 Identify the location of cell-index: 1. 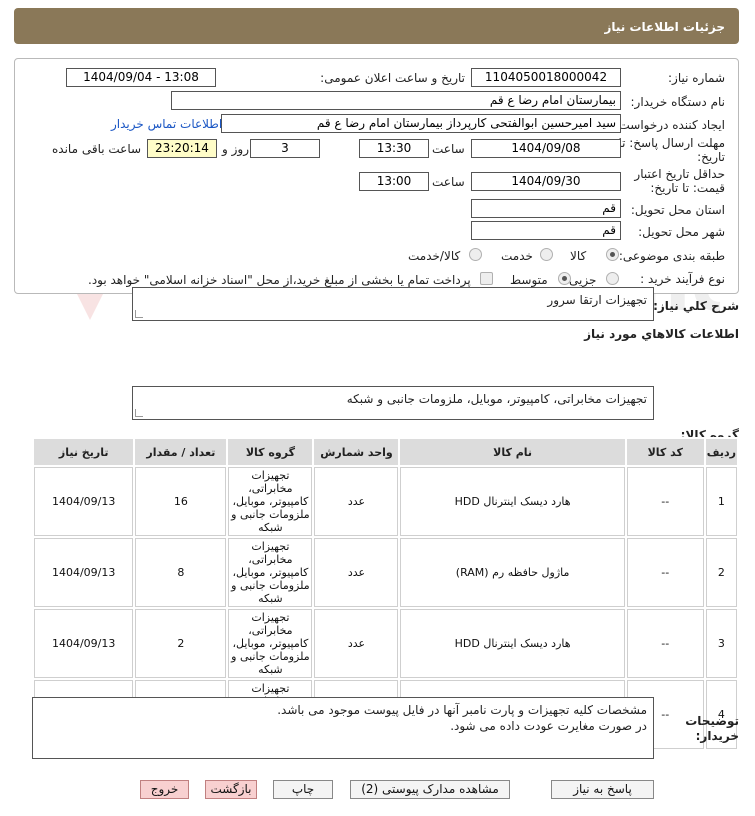
(721, 501).